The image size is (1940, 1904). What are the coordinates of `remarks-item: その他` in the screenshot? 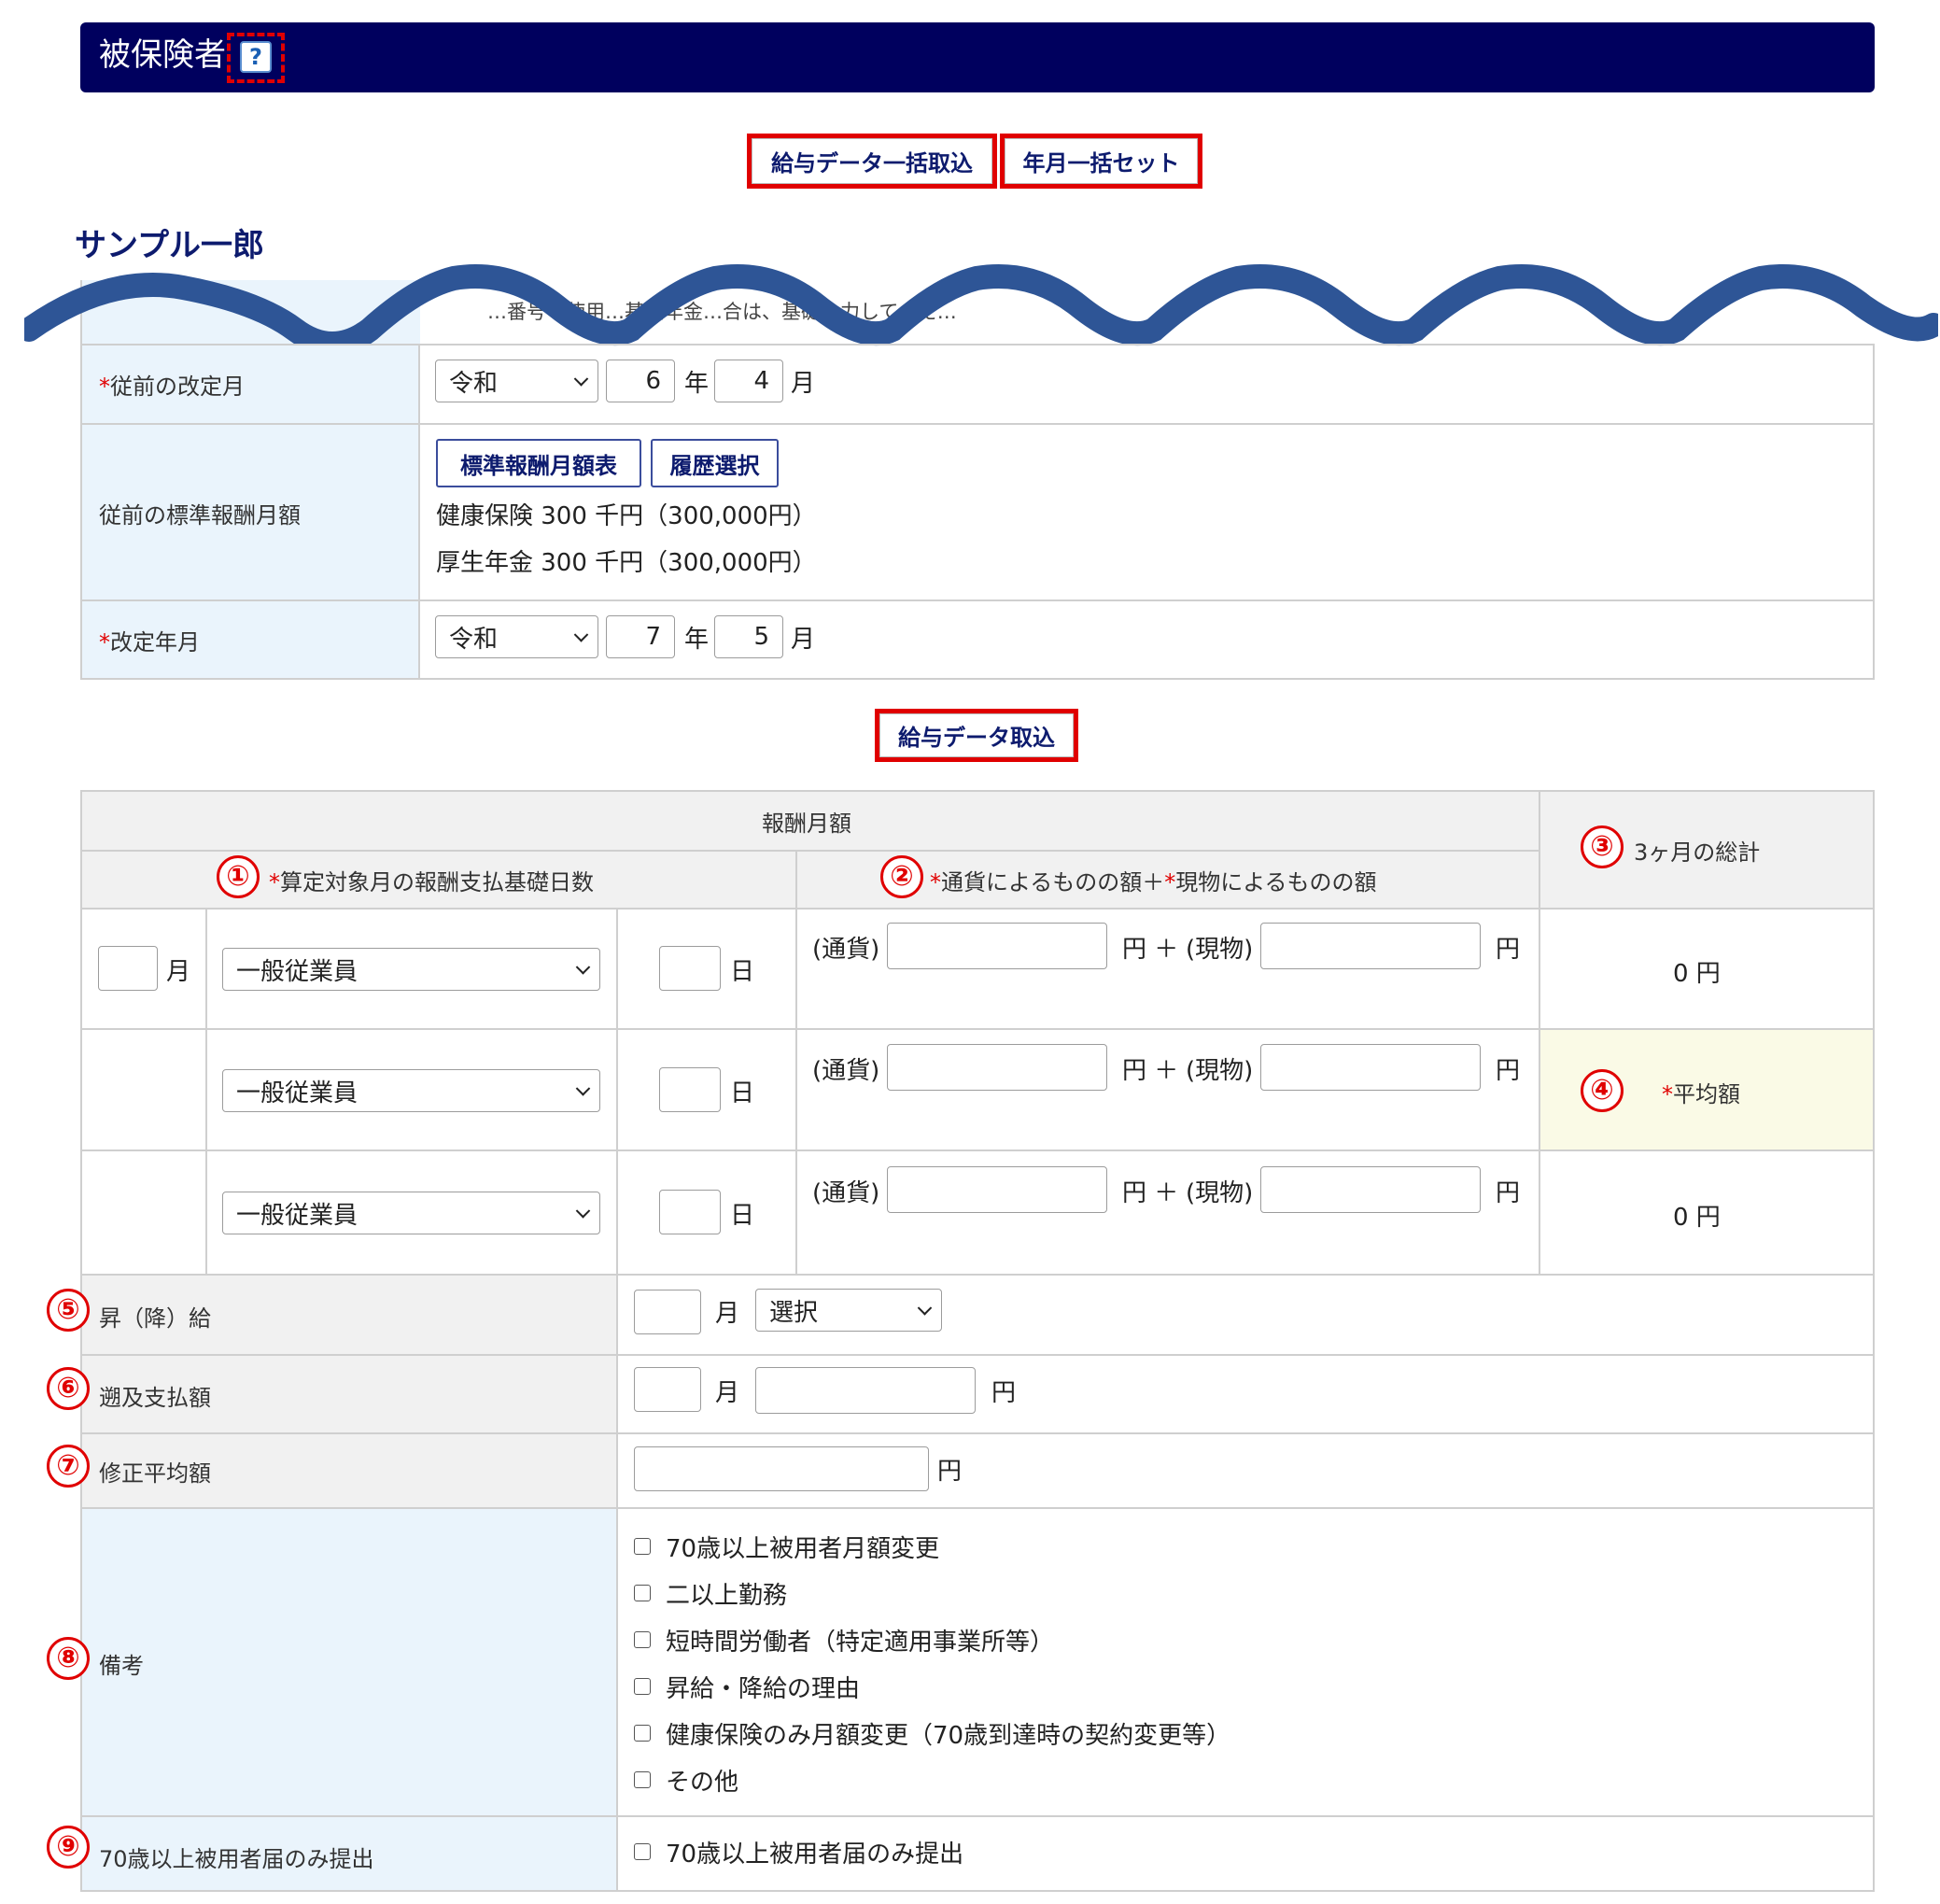 It's located at (932, 1780).